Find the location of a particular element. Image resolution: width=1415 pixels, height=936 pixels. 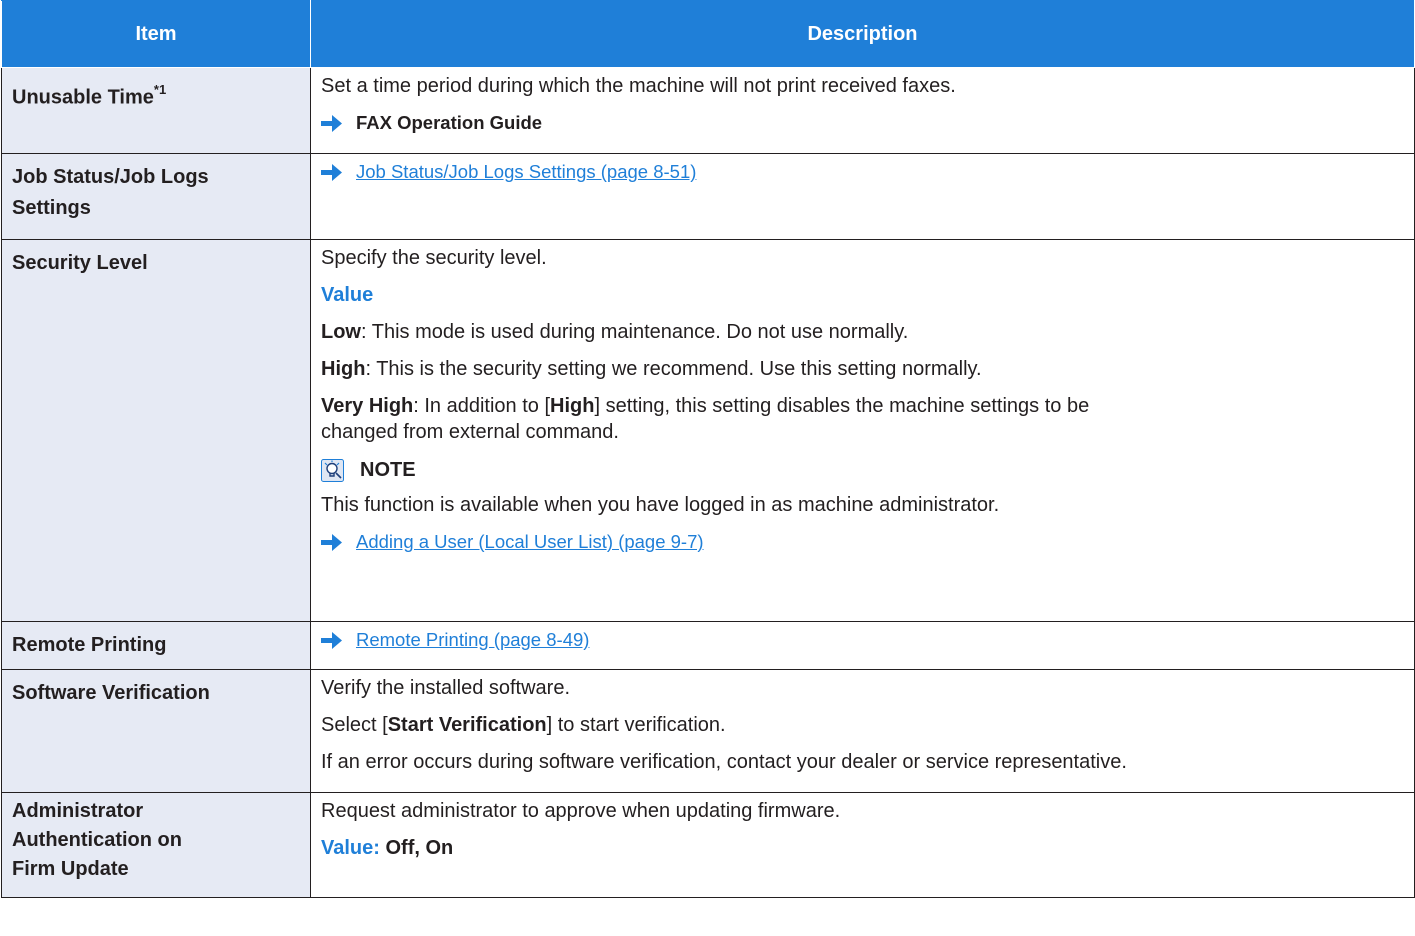

lightbulb-icon is located at coordinates (332, 470).